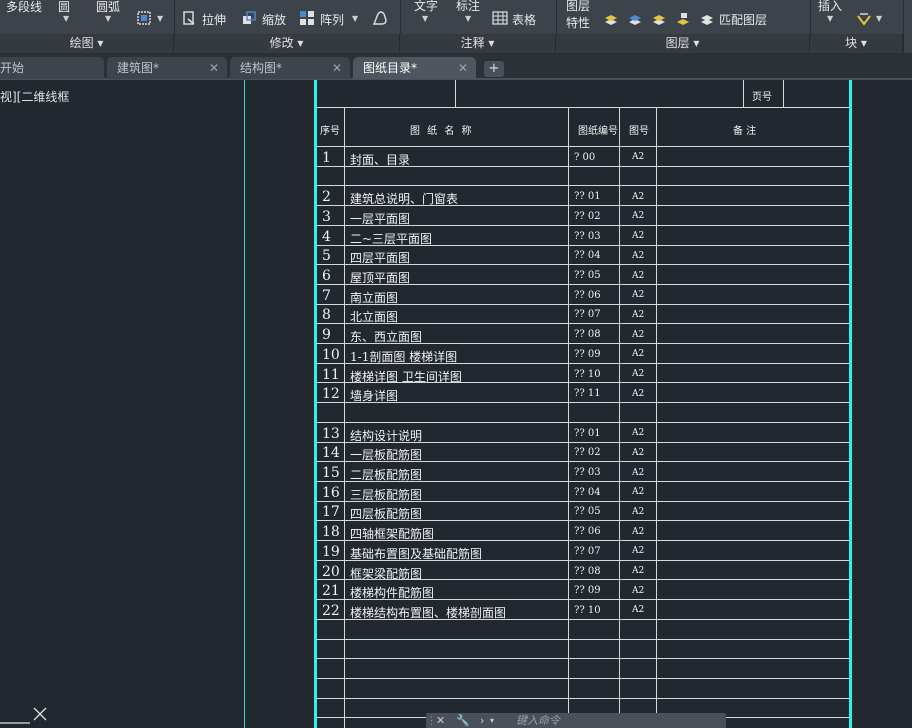 The image size is (912, 728). Describe the element at coordinates (494, 69) in the screenshot. I see `new-tab-button: +` at that location.